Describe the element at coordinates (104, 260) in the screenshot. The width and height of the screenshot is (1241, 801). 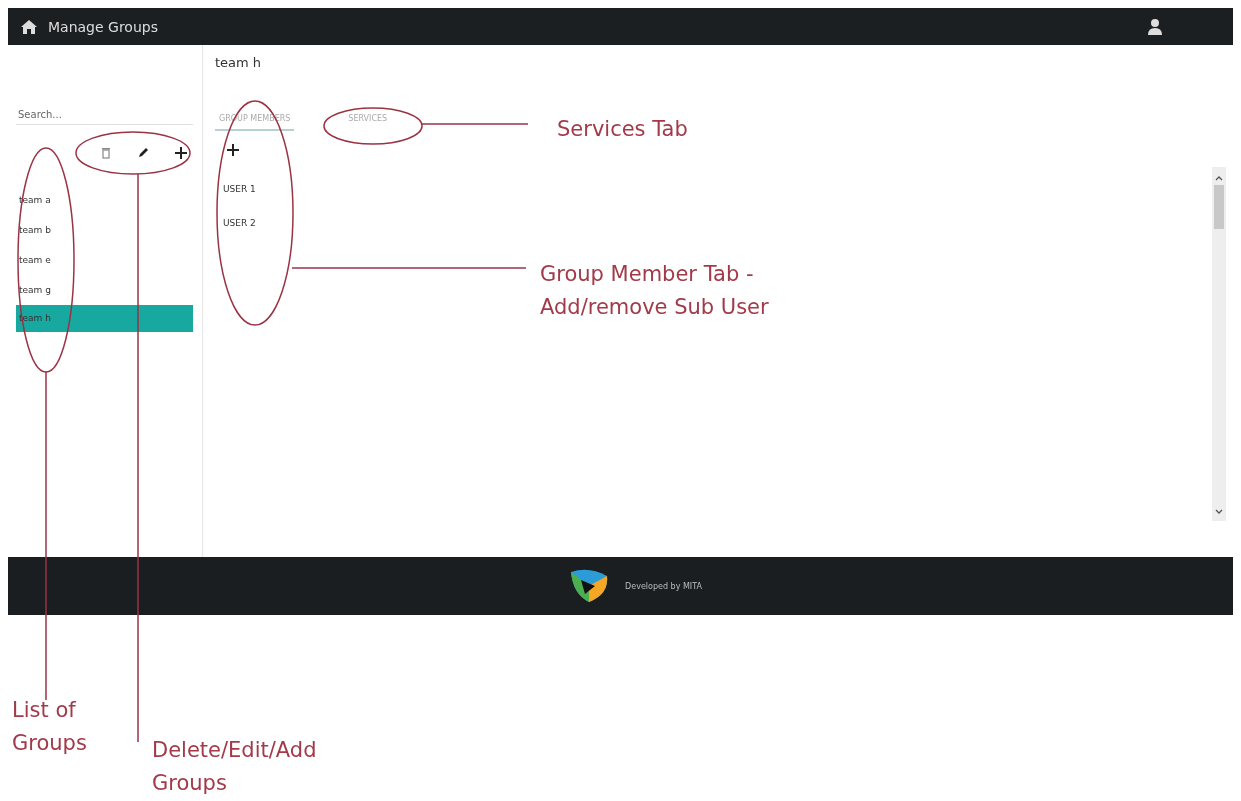
I see `group-item: team e` at that location.